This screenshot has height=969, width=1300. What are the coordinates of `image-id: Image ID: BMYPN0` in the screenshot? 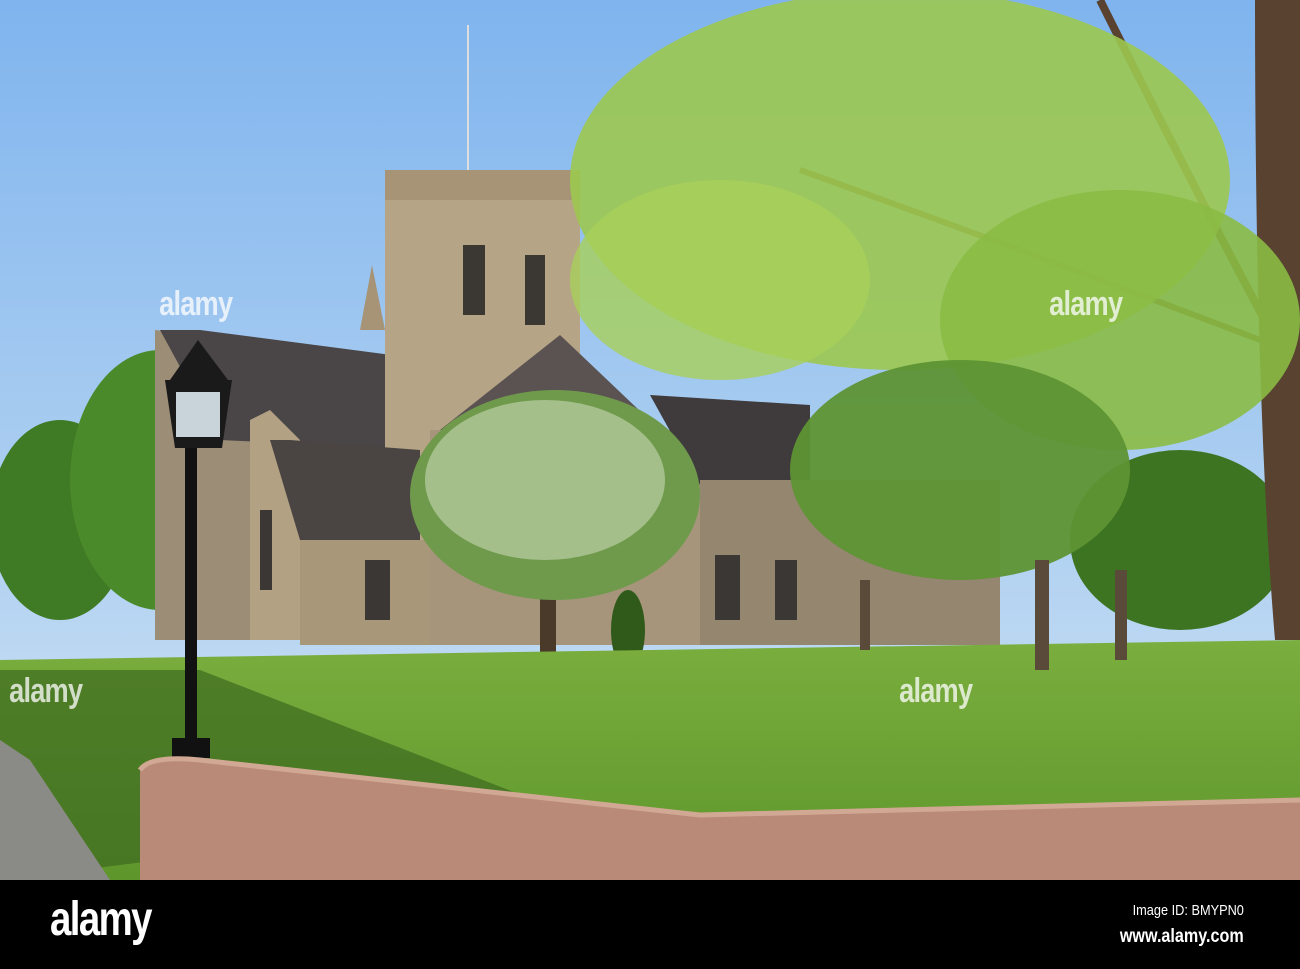 It's located at (1188, 910).